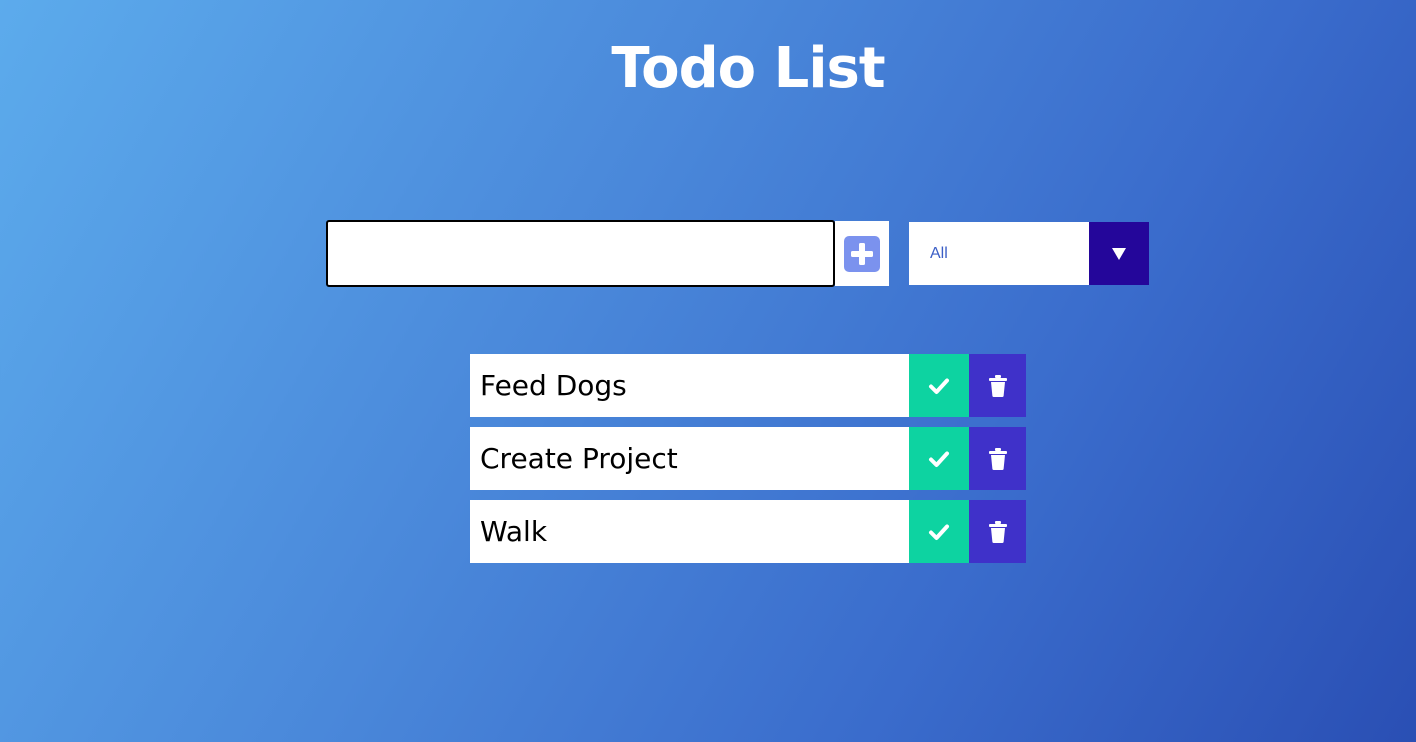 Image resolution: width=1416 pixels, height=742 pixels. What do you see at coordinates (748, 68) in the screenshot?
I see `page-title: Todo List` at bounding box center [748, 68].